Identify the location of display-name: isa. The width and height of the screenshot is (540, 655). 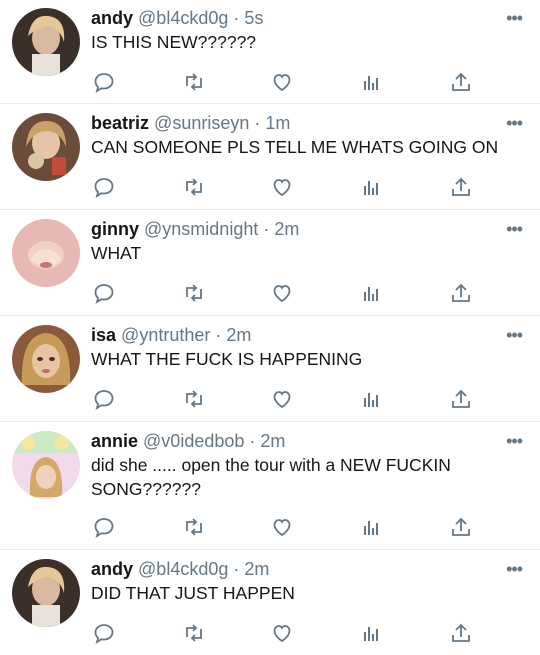
(103, 335).